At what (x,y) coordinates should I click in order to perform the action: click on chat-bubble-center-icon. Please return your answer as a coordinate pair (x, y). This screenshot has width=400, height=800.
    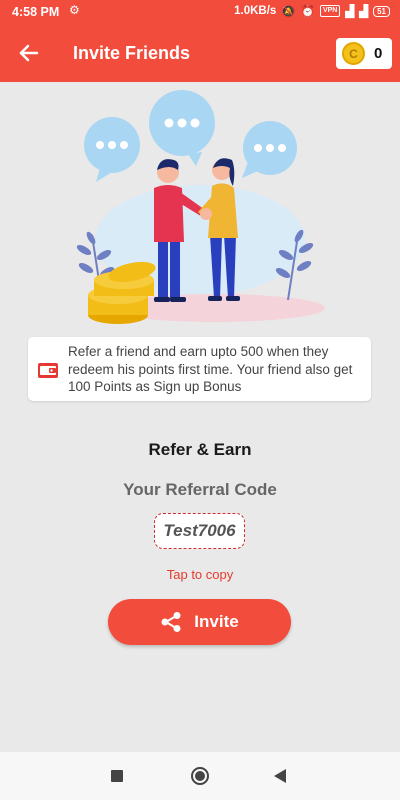
    Looking at the image, I should click on (182, 128).